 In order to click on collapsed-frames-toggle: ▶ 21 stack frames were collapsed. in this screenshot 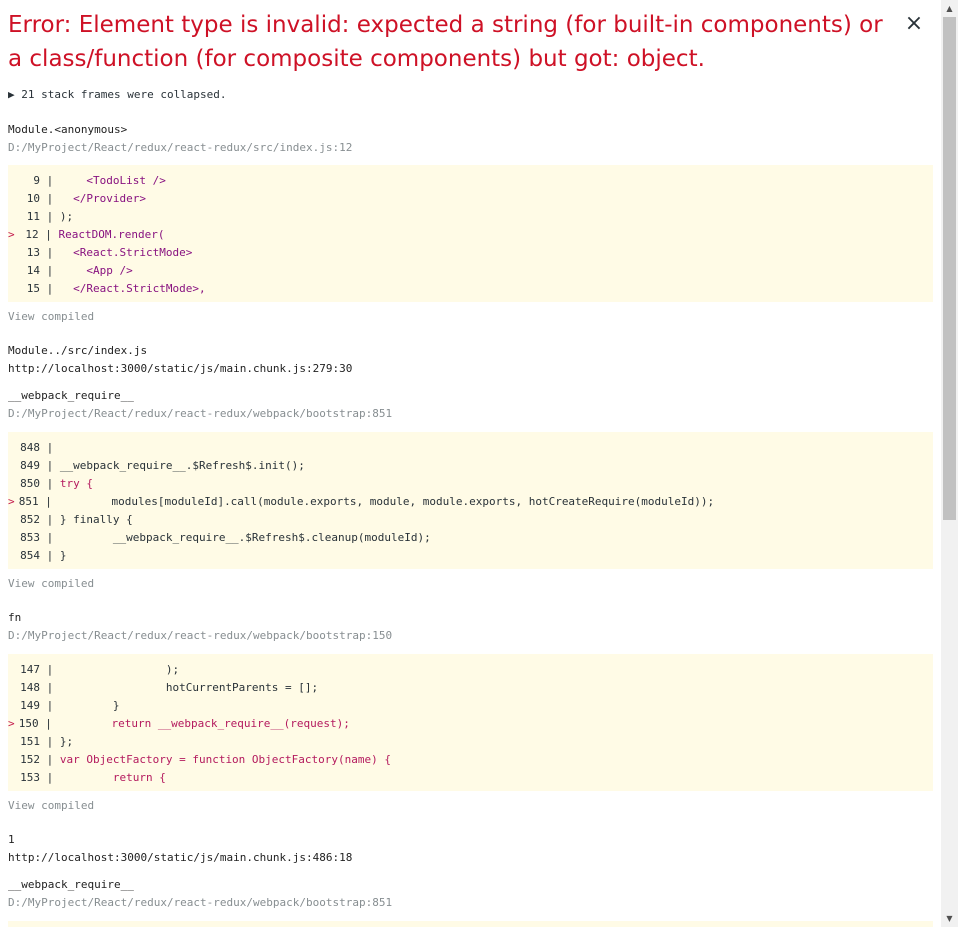, I will do `click(117, 94)`.